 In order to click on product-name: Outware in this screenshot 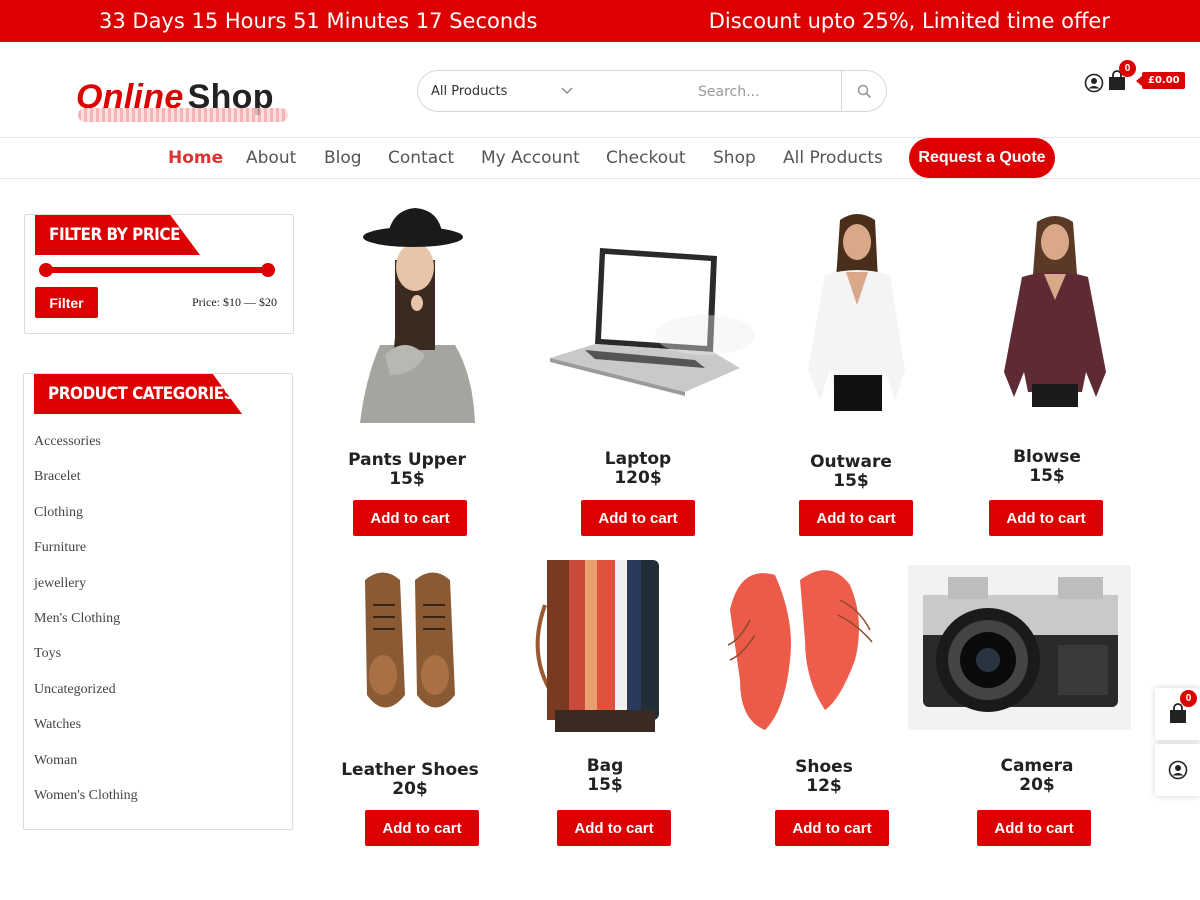, I will do `click(851, 462)`.